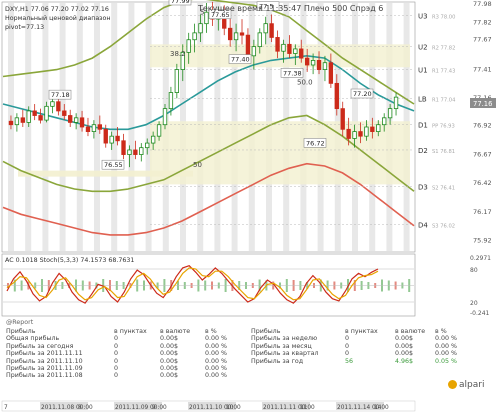 The height and width of the screenshot is (413, 500). I want to click on level-name-D1: D1, so click(423, 126).